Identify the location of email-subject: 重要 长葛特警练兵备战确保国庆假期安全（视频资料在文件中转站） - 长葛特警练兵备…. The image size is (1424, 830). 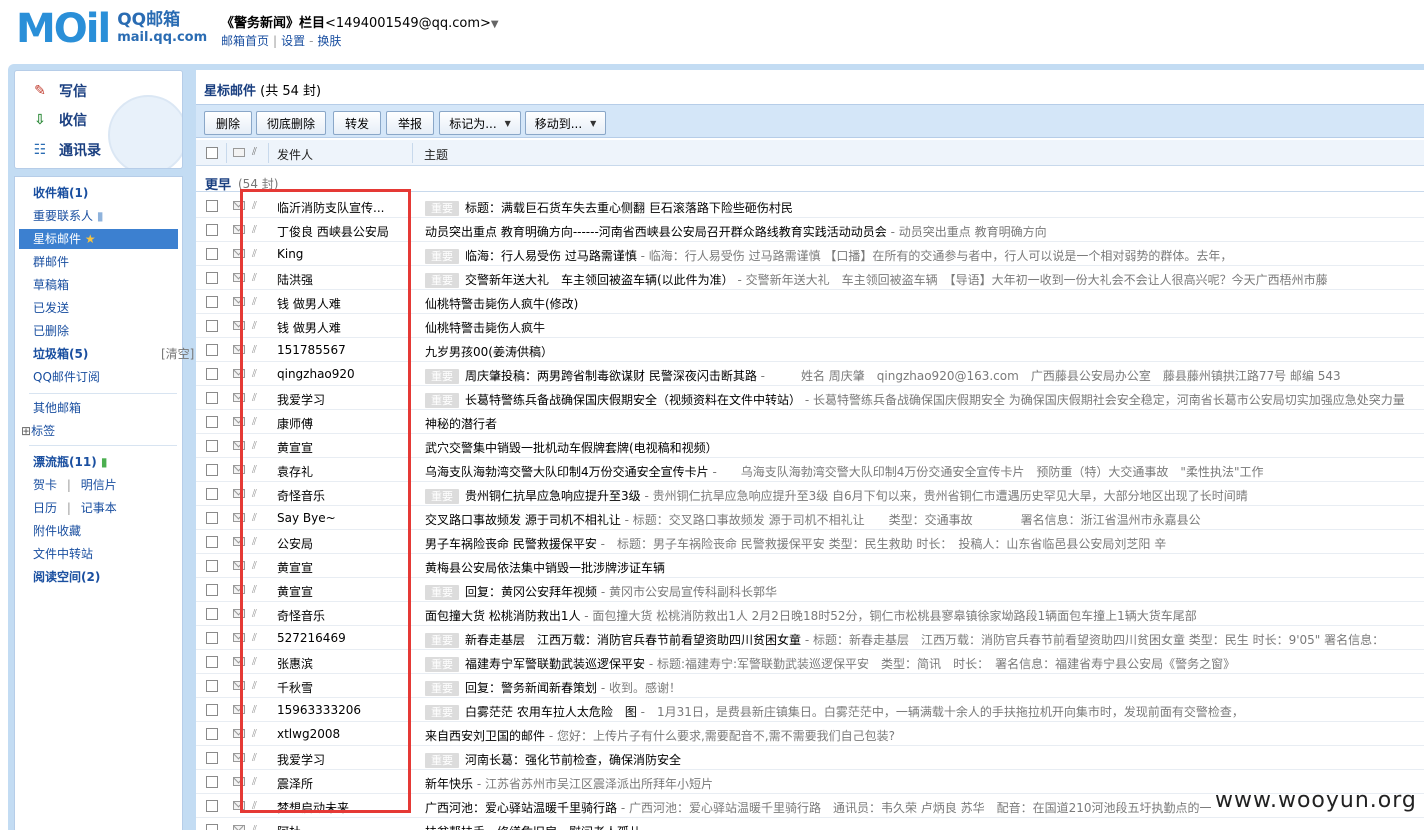
(915, 399).